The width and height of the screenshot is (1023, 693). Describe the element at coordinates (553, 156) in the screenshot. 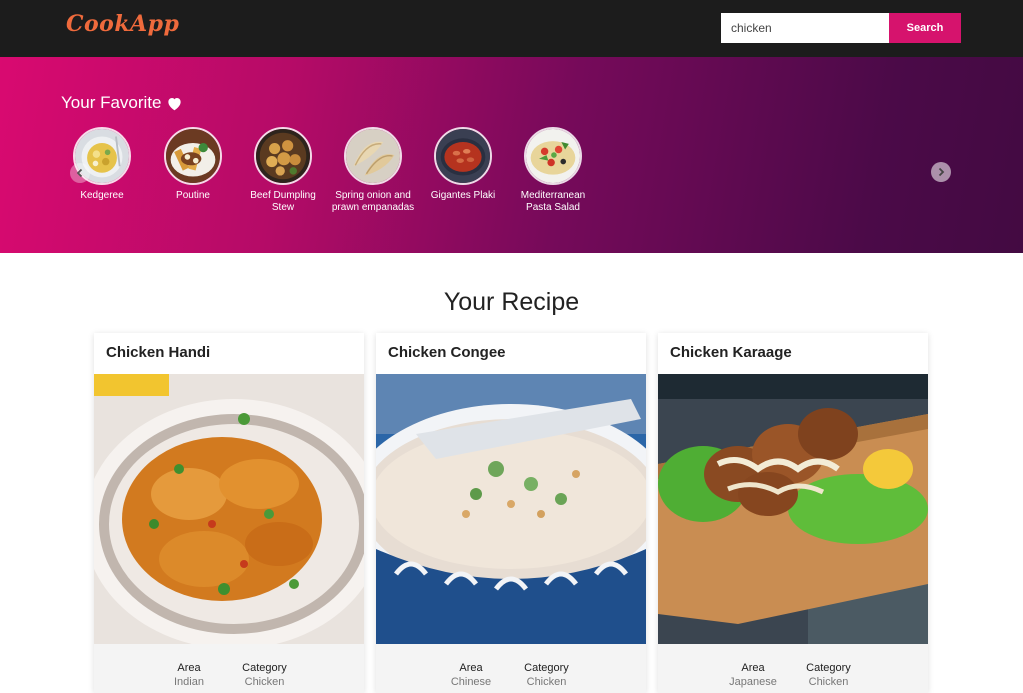

I see `mediterranean-pasta-salad-thumbnail` at that location.